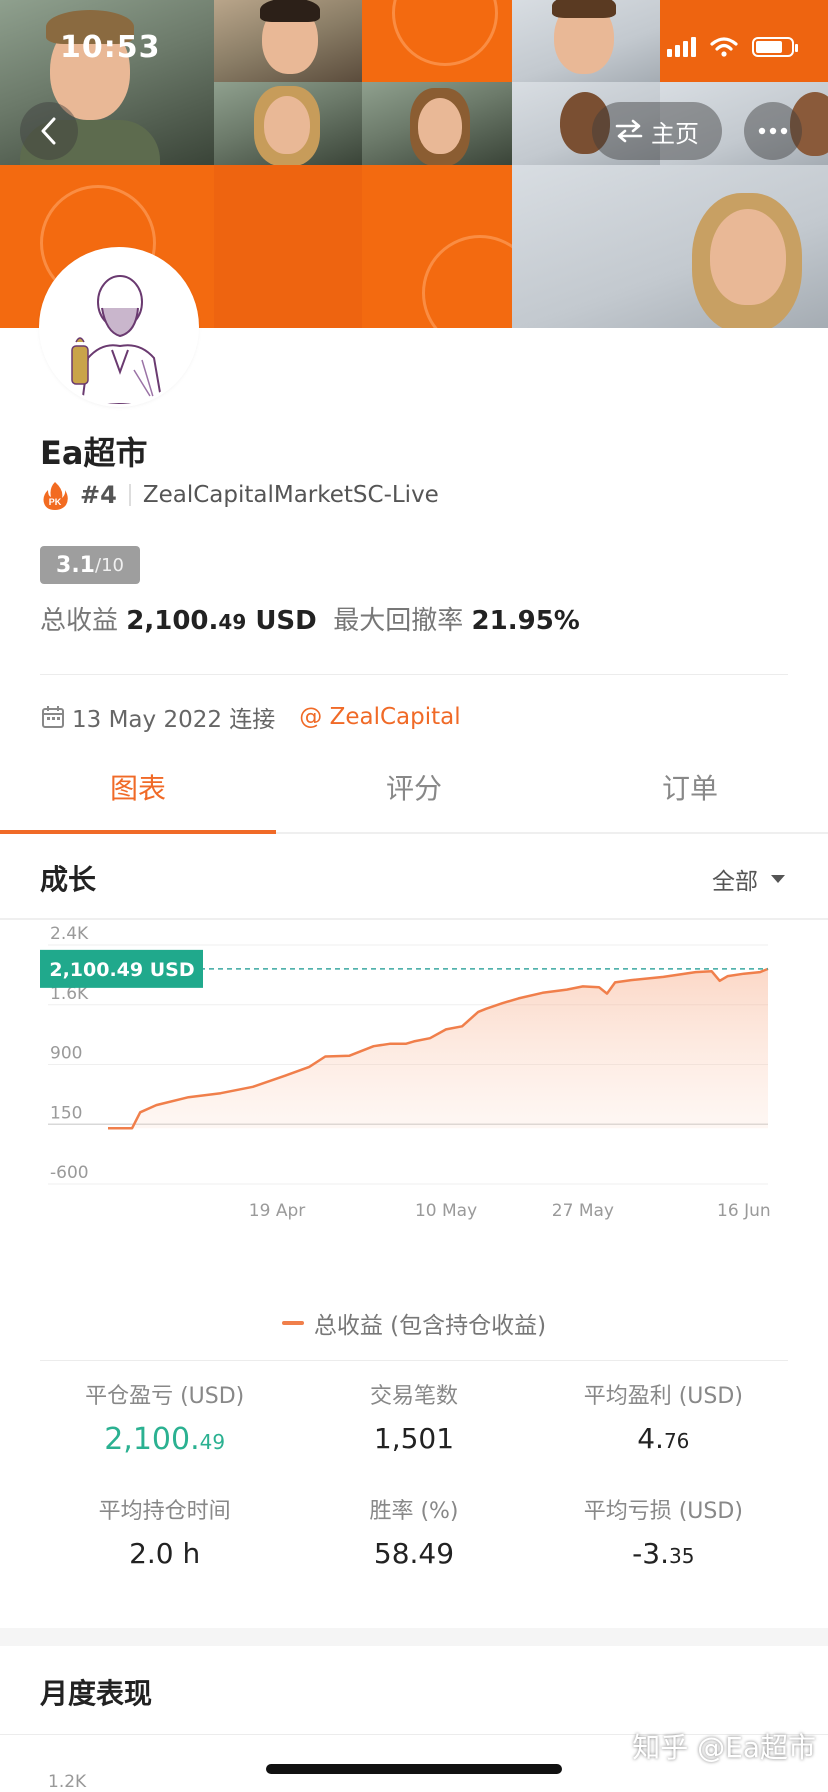 Image resolution: width=828 pixels, height=1792 pixels. I want to click on metric-trade-count: 交易笔数 1,501, so click(413, 1417).